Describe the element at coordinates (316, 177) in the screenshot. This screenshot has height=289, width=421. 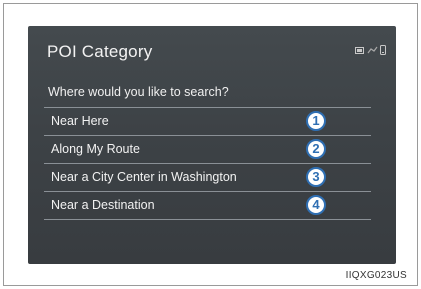
I see `callout-marker: 3` at that location.